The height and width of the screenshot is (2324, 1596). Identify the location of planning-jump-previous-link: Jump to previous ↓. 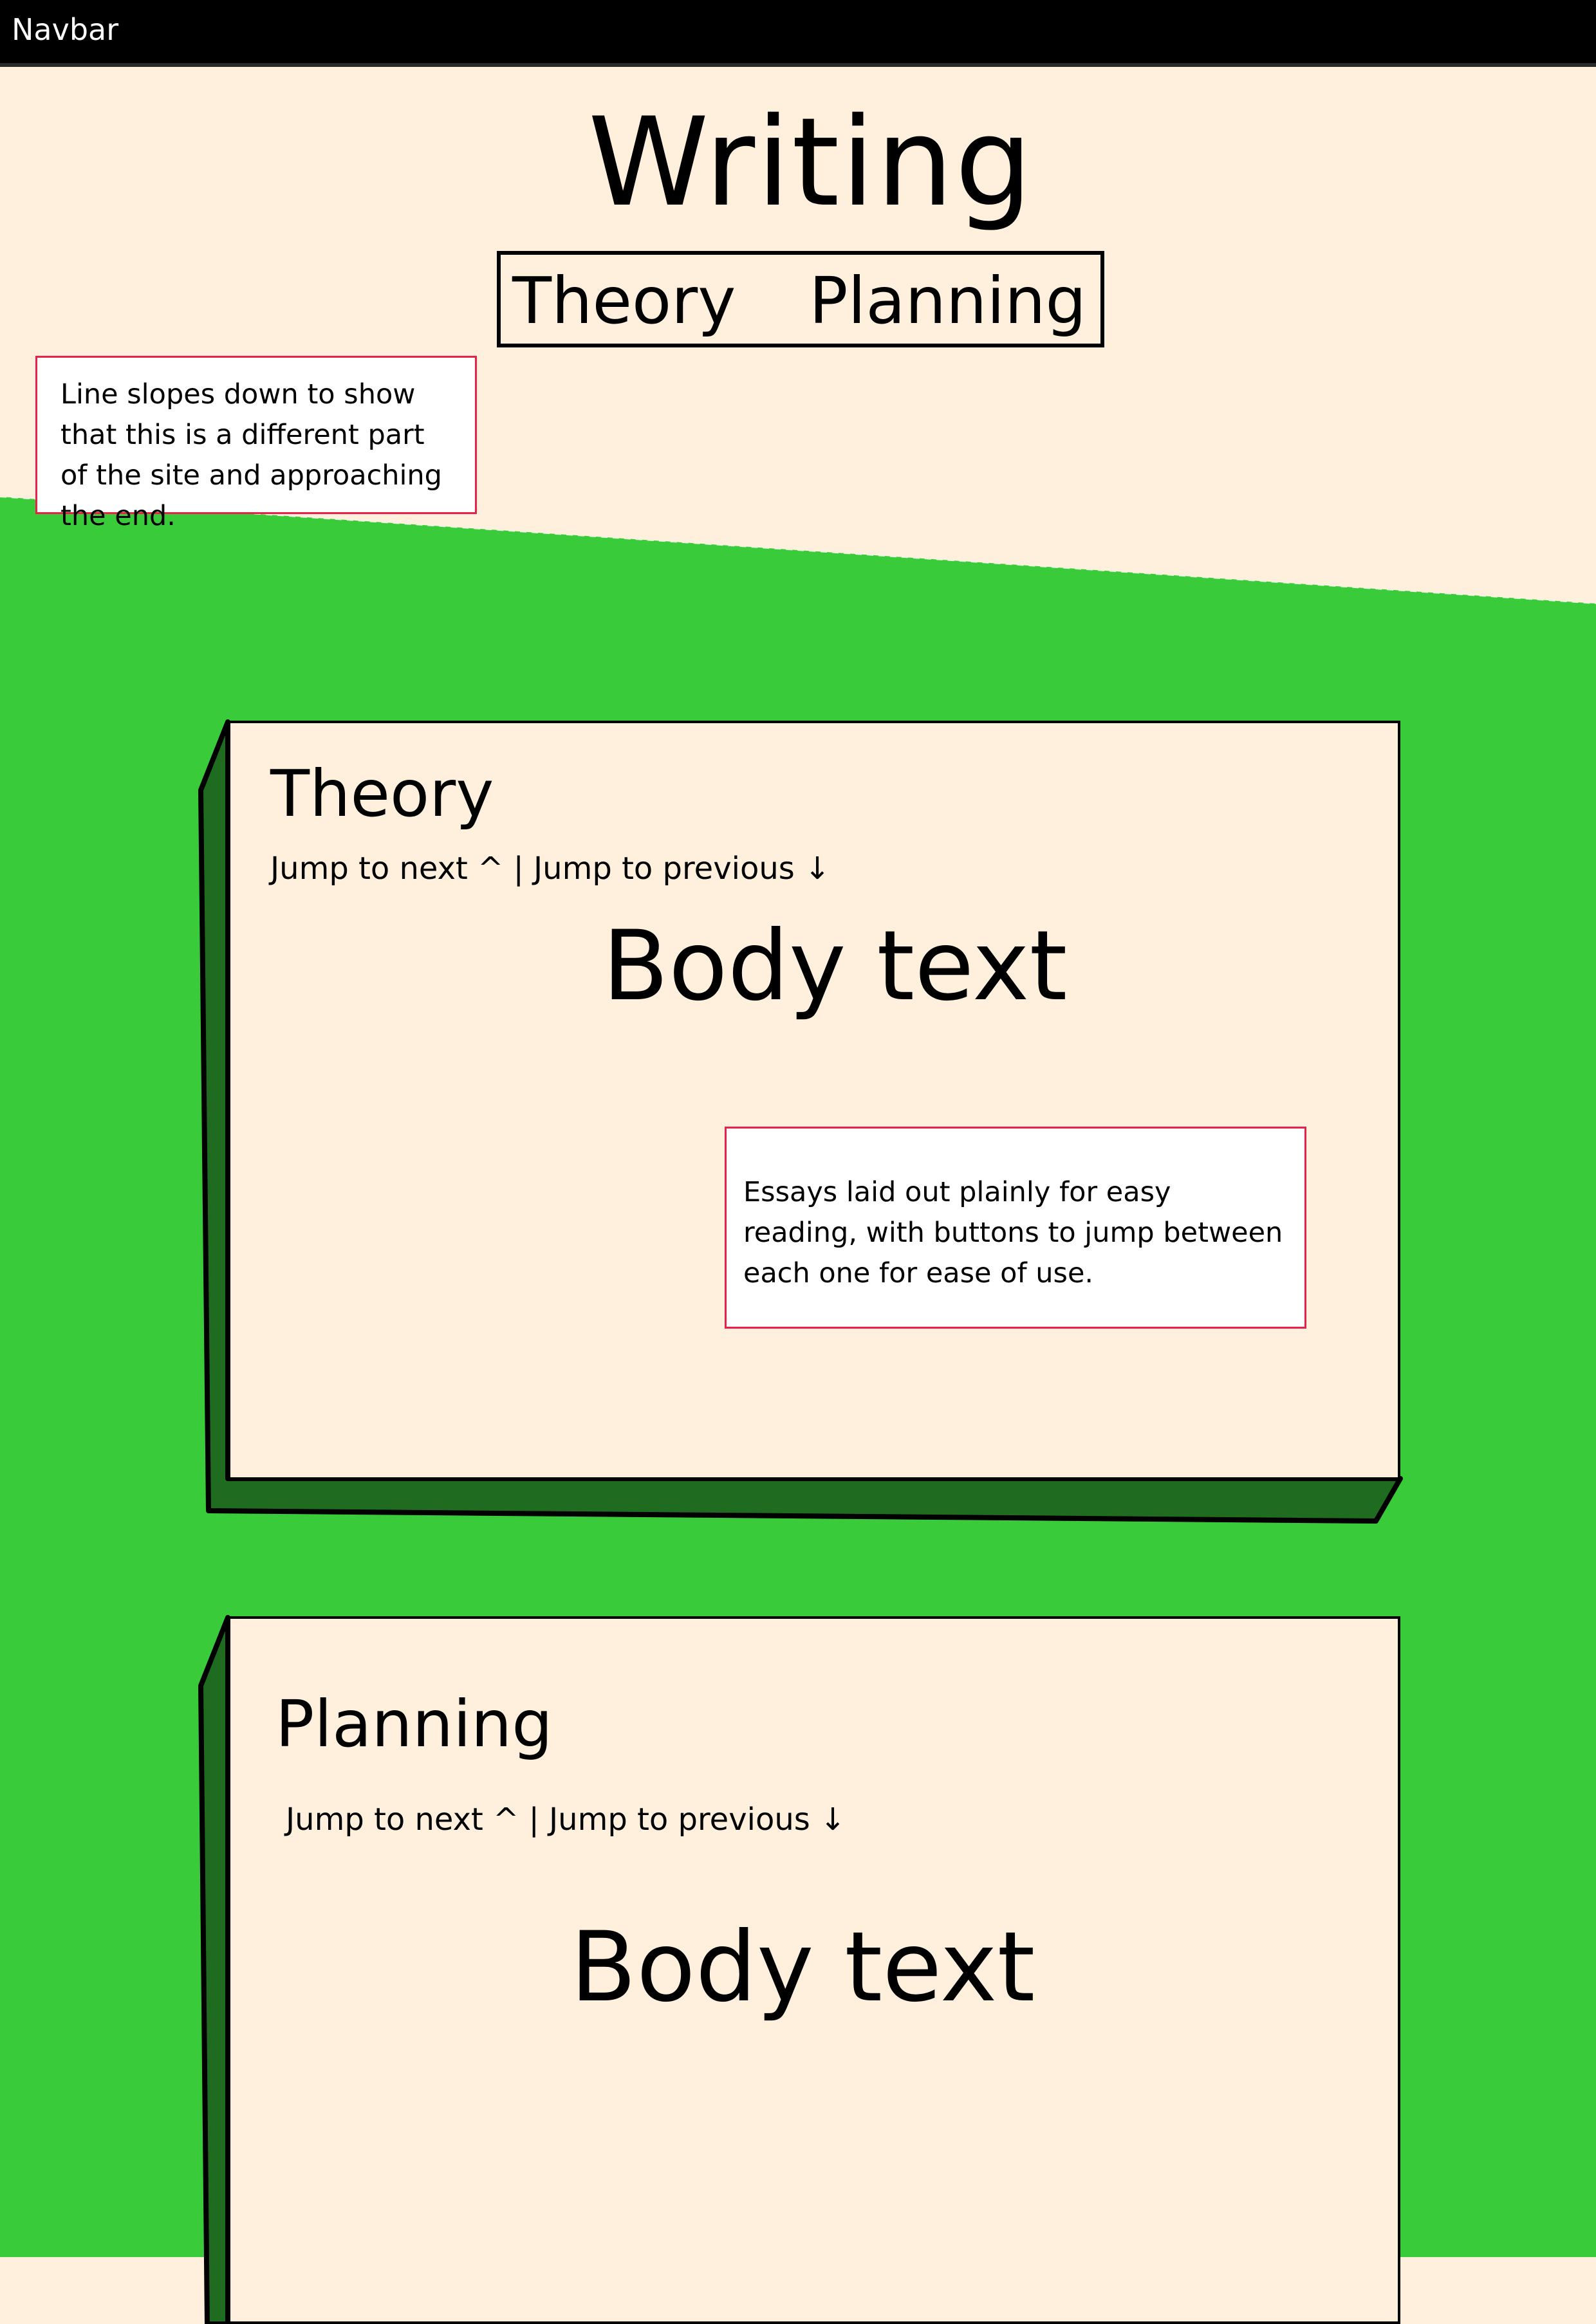
(697, 1820).